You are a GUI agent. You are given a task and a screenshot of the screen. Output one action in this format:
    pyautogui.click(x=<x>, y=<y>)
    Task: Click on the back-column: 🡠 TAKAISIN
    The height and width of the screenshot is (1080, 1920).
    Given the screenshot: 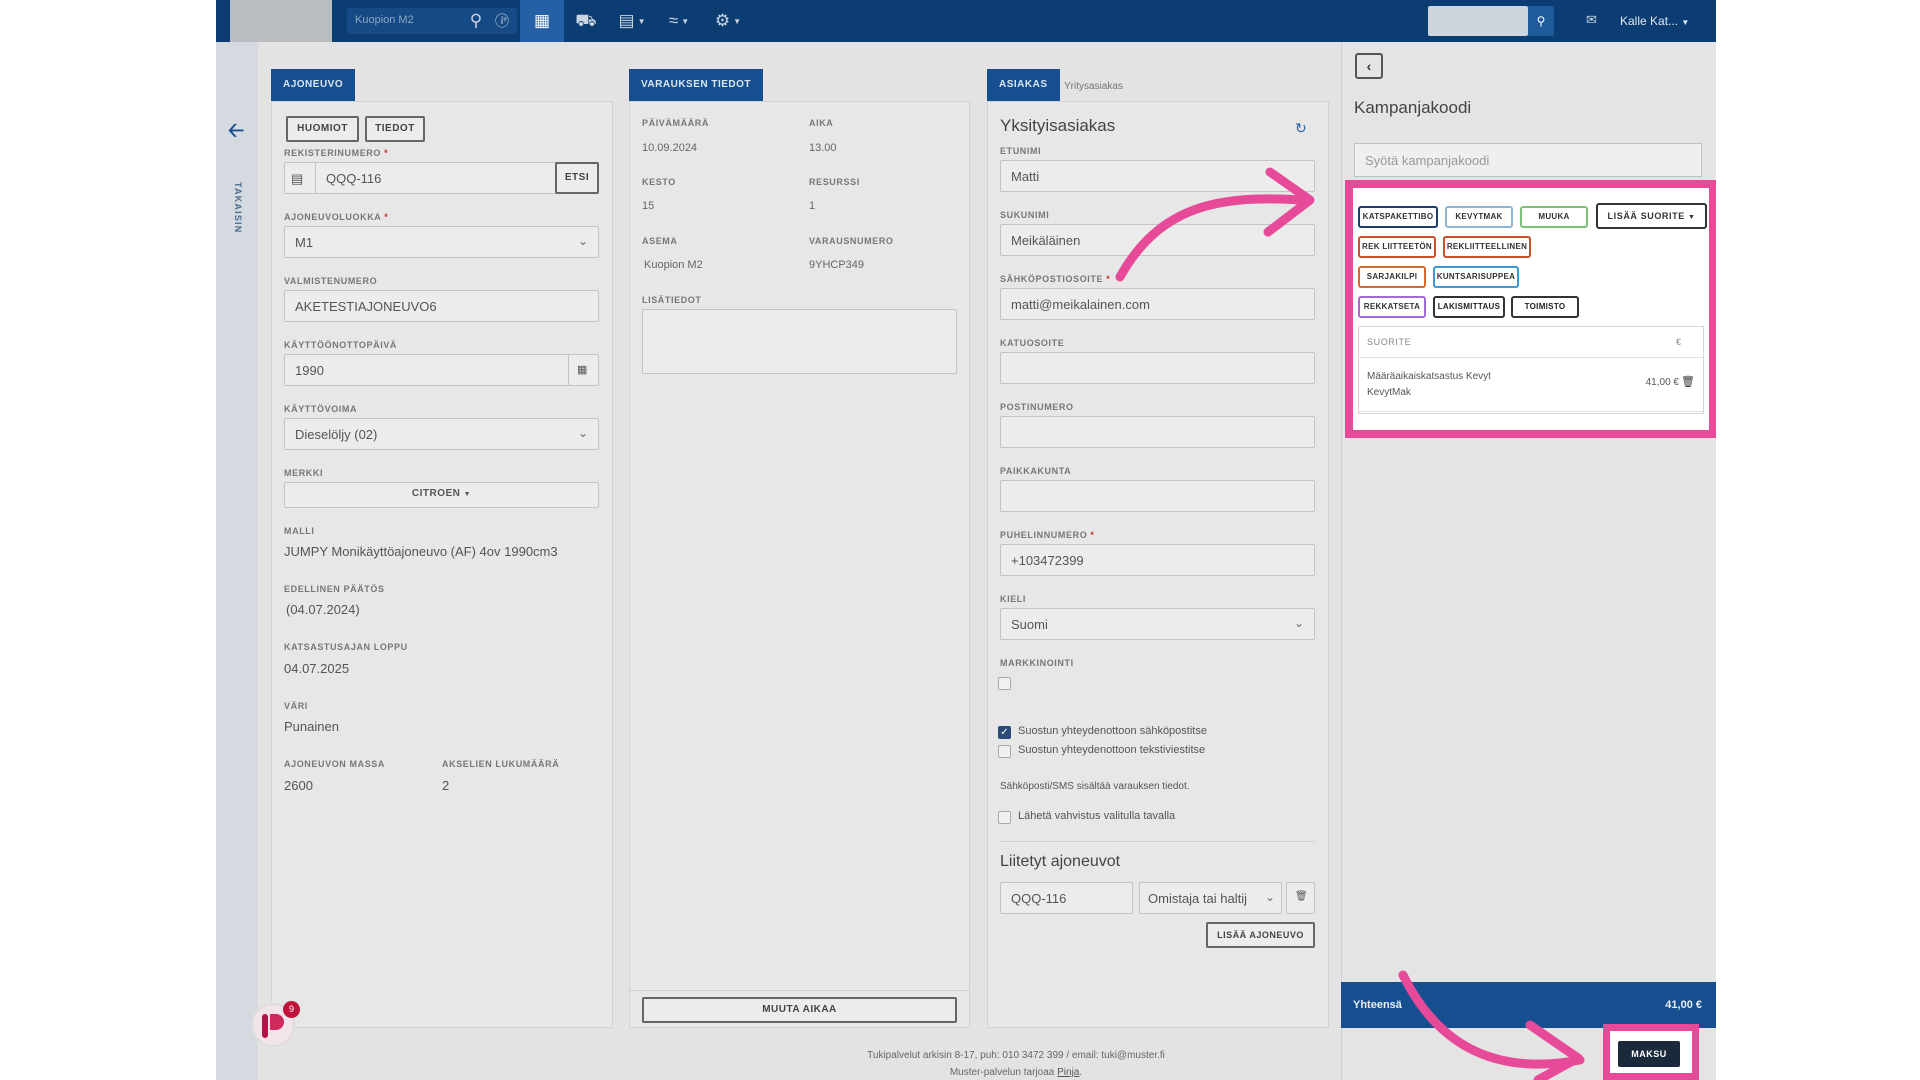 What is the action you would take?
    pyautogui.click(x=237, y=561)
    